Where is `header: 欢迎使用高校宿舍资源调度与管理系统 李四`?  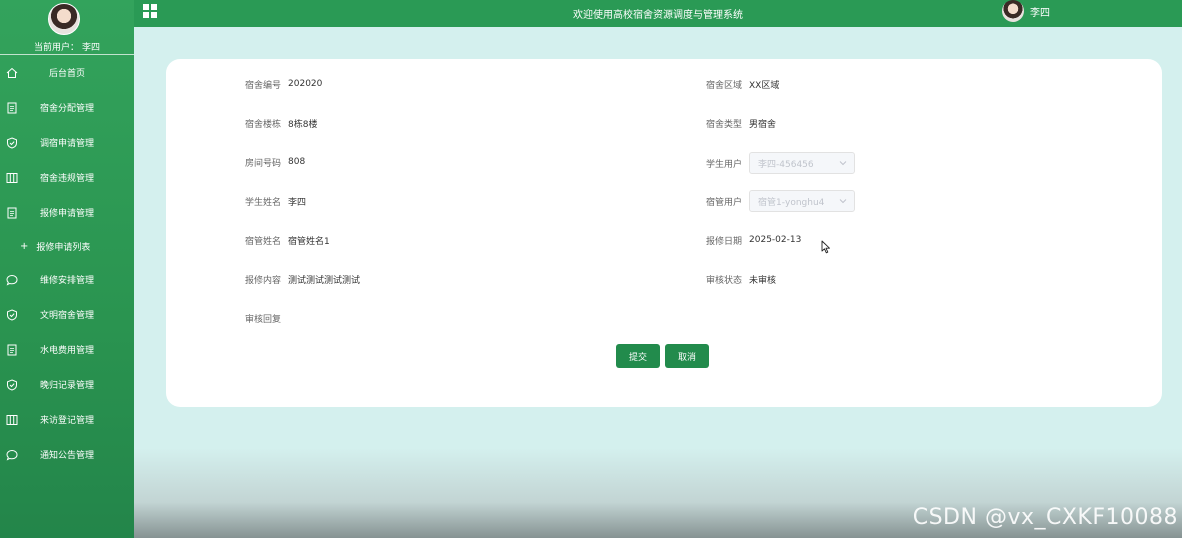 header: 欢迎使用高校宿舍资源调度与管理系统 李四 is located at coordinates (658, 13).